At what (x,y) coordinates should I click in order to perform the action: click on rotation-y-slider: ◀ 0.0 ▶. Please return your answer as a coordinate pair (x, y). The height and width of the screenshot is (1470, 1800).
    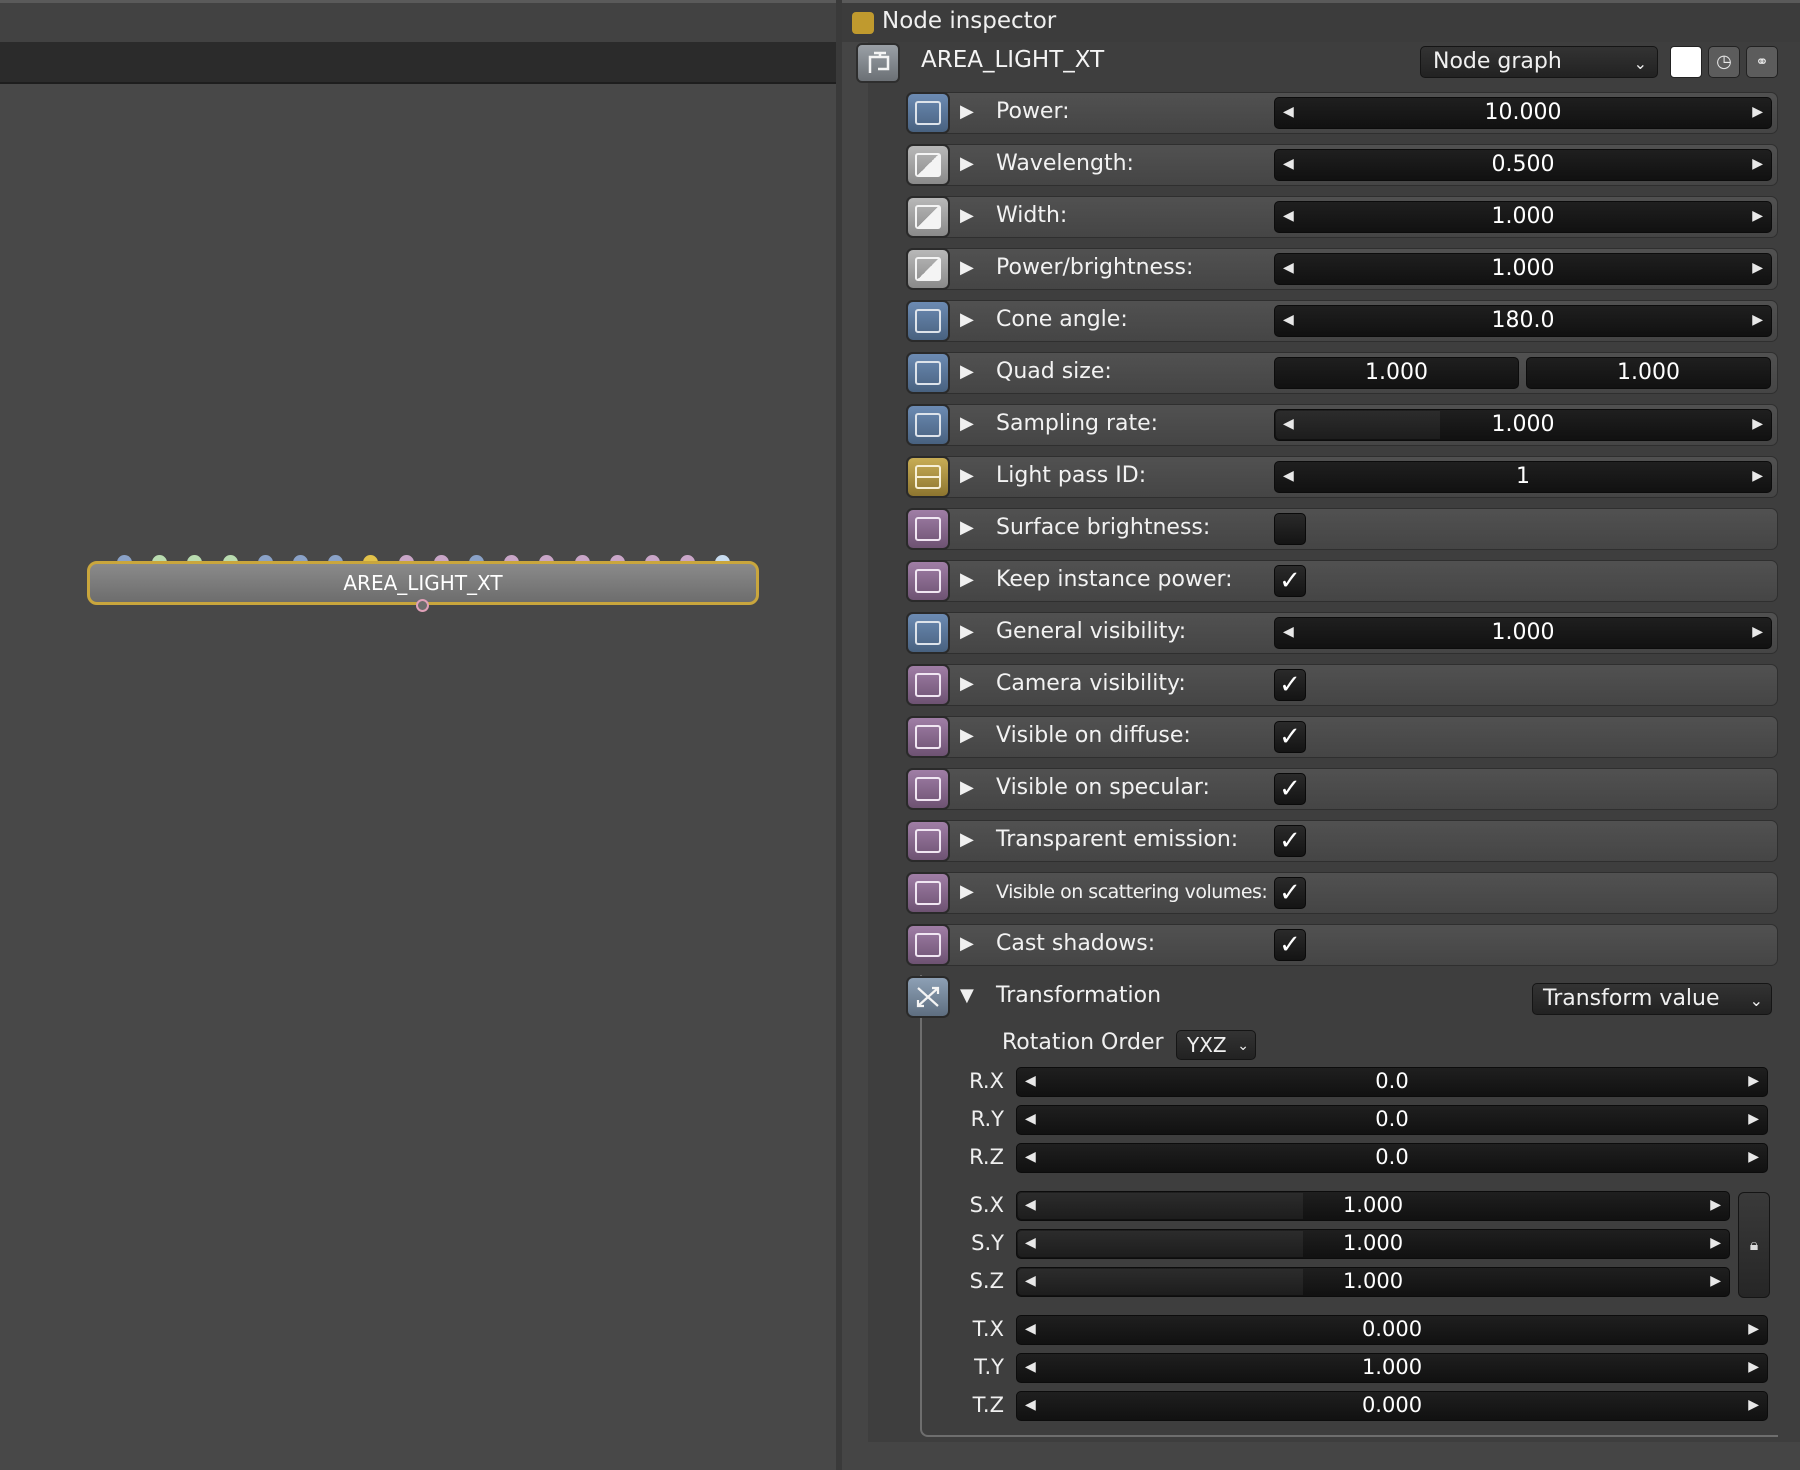
    Looking at the image, I should click on (1392, 1120).